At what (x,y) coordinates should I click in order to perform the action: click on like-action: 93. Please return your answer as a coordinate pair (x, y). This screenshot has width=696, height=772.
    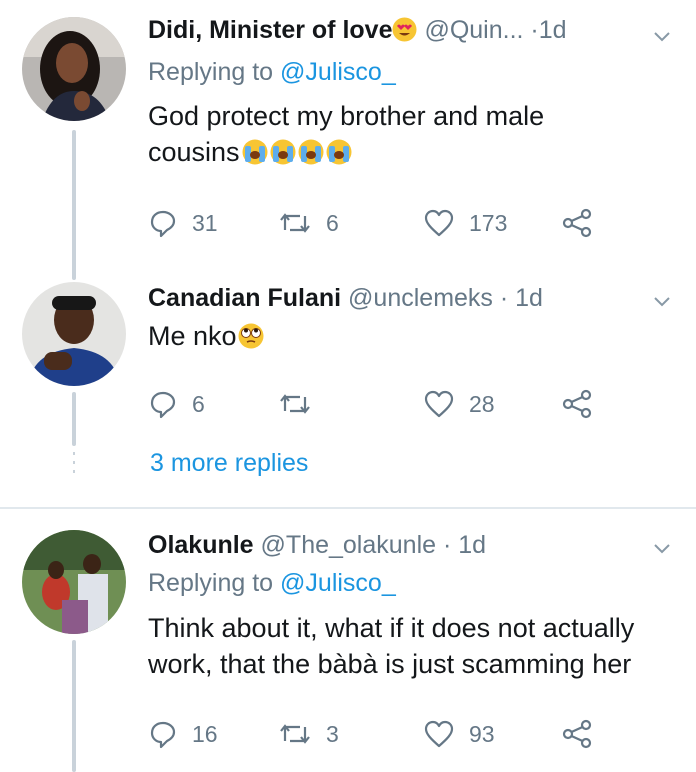
    Looking at the image, I should click on (459, 734).